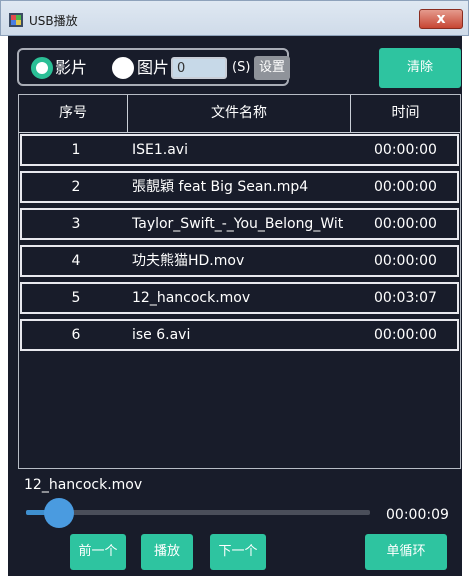  Describe the element at coordinates (238, 552) in the screenshot. I see `next-button: 下一个` at that location.